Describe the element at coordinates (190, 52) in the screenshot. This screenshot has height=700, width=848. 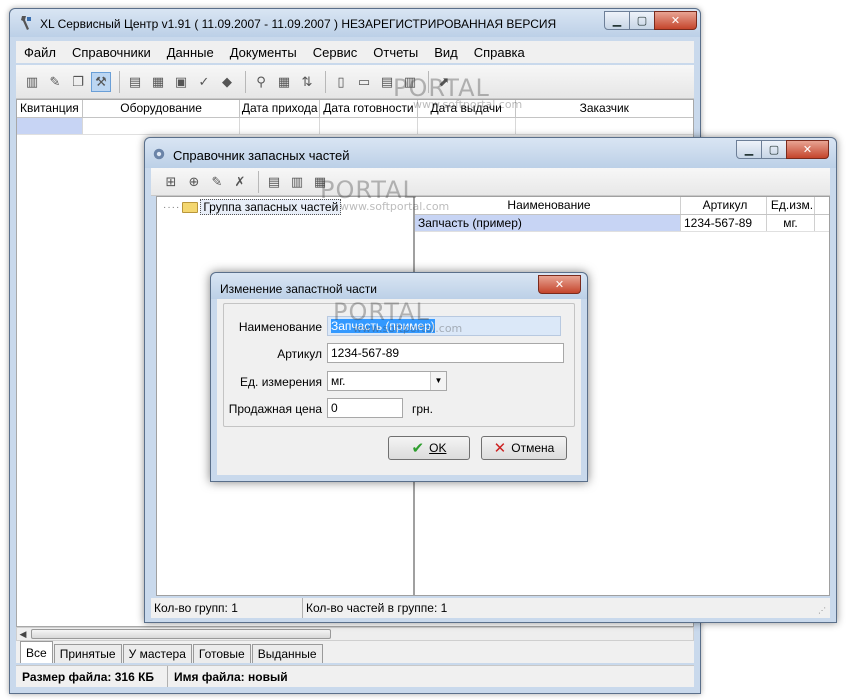
I see `menu-data: Данные` at that location.